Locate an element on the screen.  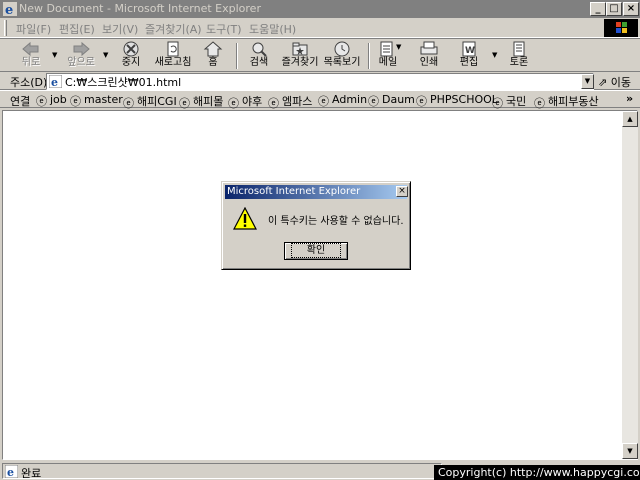
link-happycgi: ⓔ 해피CGI is located at coordinates (150, 101).